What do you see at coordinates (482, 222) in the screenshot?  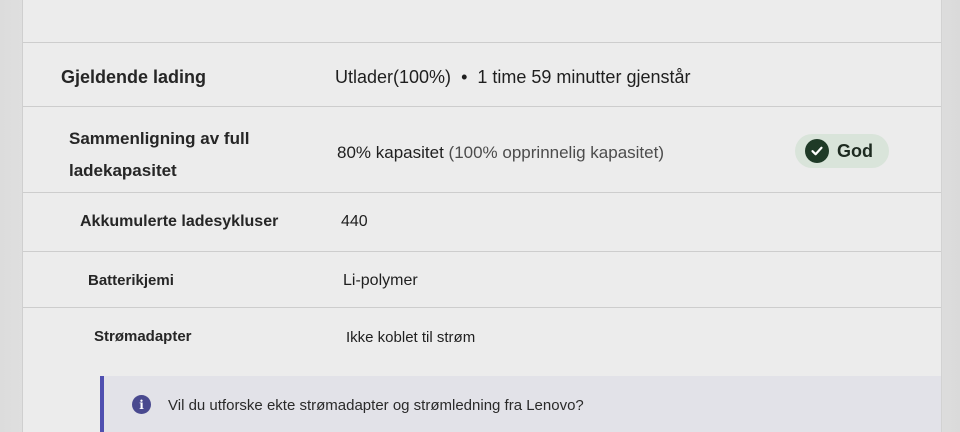 I see `row-charge-cycles: Akkumulerte ladesykluser 440` at bounding box center [482, 222].